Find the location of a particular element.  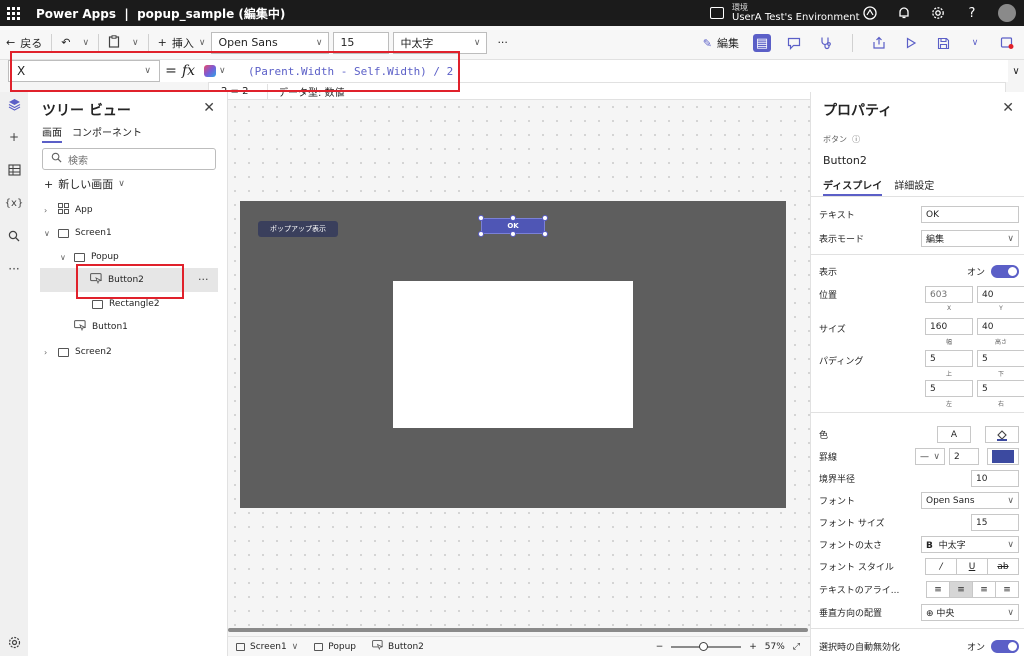

tree-node-popup: ∨ Popup is located at coordinates (89, 257).